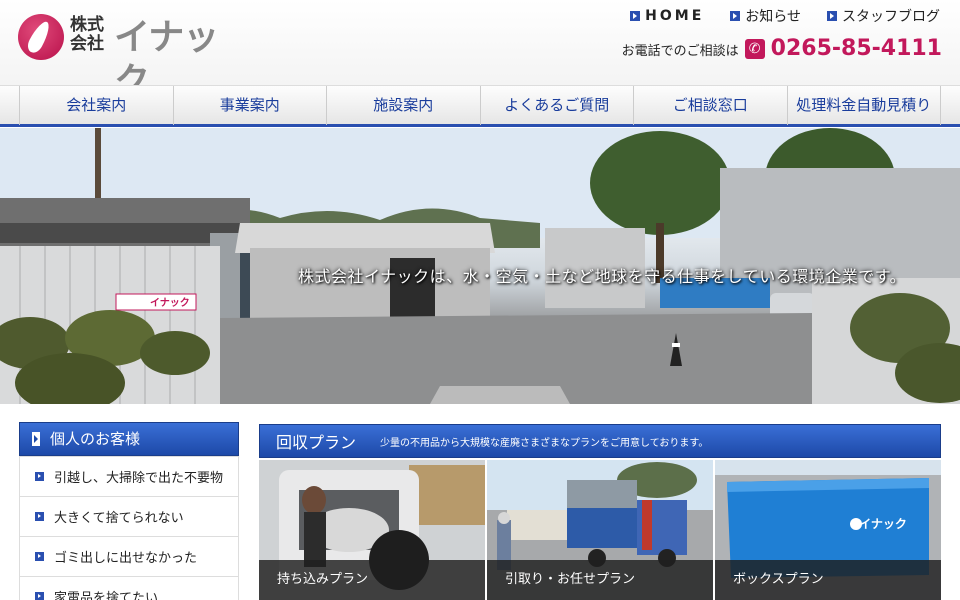 The image size is (960, 600). Describe the element at coordinates (754, 49) in the screenshot. I see `phone-icon: ✆` at that location.